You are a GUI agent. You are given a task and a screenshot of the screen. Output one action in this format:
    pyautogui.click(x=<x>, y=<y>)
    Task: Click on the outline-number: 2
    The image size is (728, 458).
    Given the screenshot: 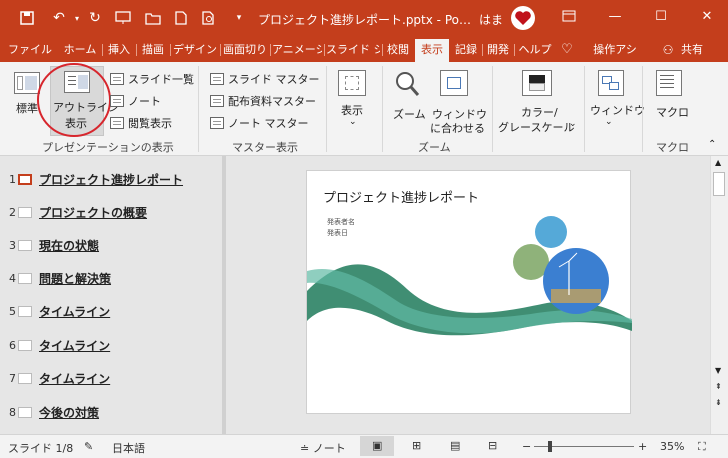 What is the action you would take?
    pyautogui.click(x=12, y=212)
    